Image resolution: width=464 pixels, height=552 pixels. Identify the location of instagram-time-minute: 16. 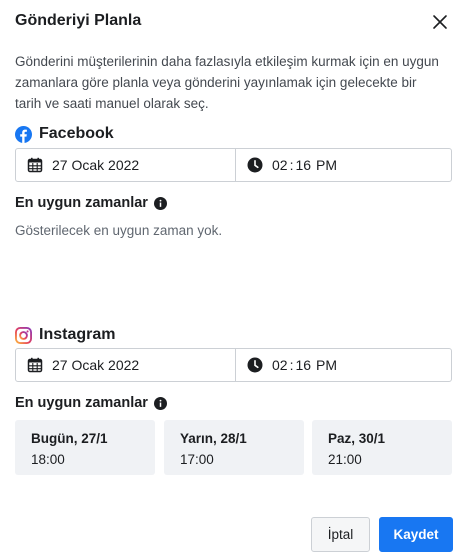
(303, 365).